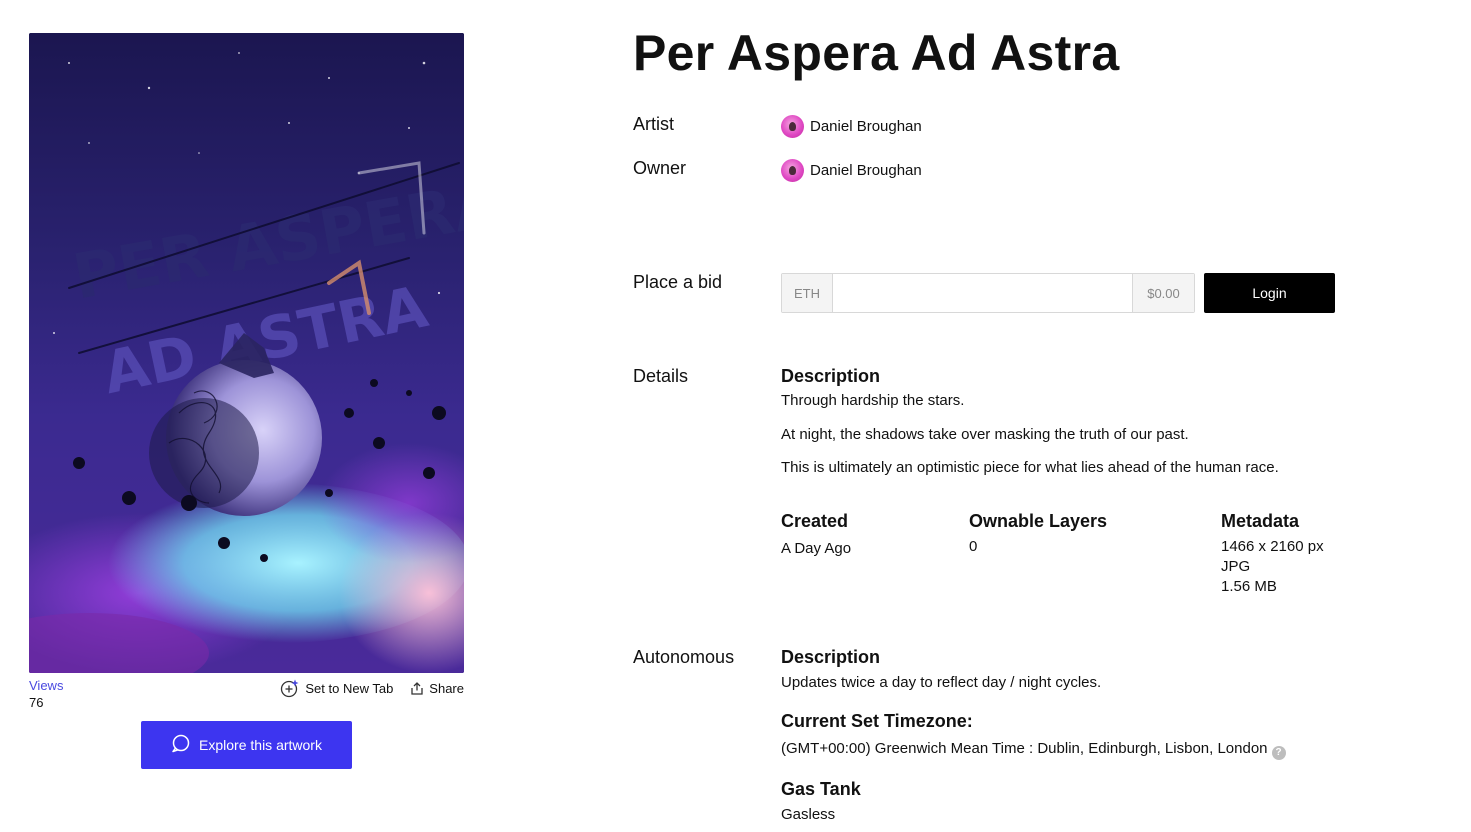 Image resolution: width=1471 pixels, height=832 pixels. Describe the element at coordinates (831, 376) in the screenshot. I see `details-description-heading: Description` at that location.